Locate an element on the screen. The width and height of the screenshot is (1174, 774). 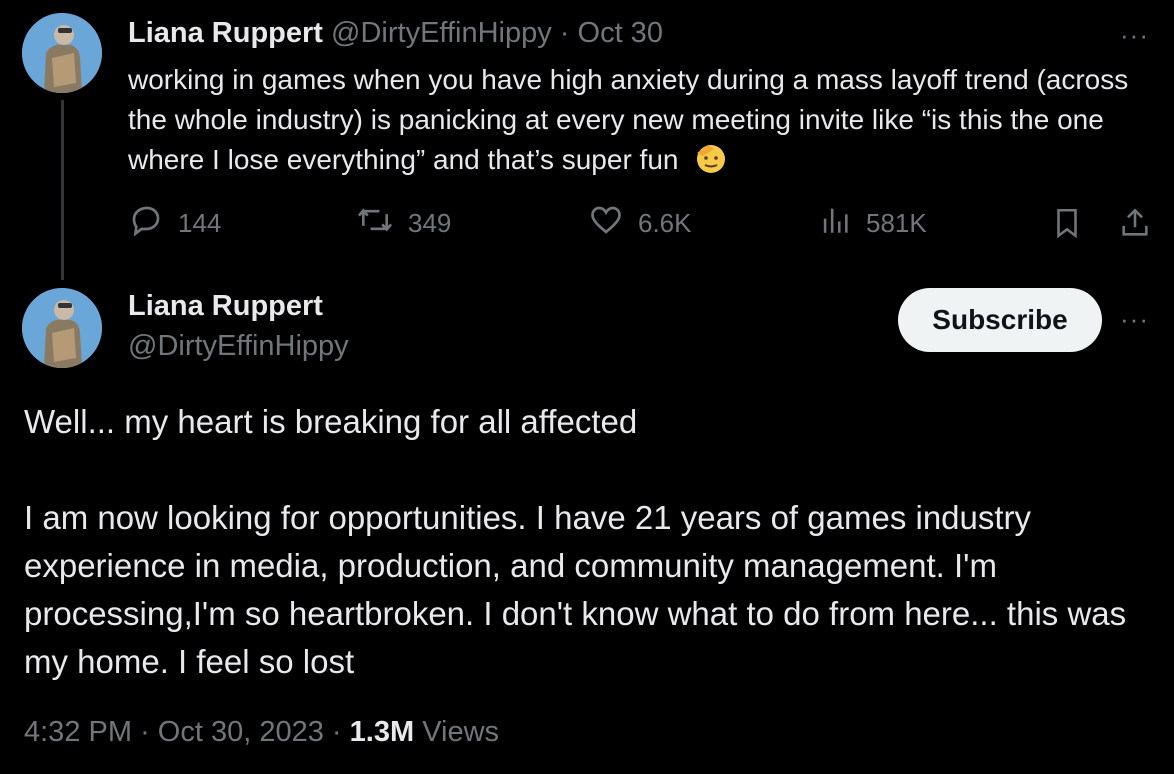
reply-icon is located at coordinates (153, 223).